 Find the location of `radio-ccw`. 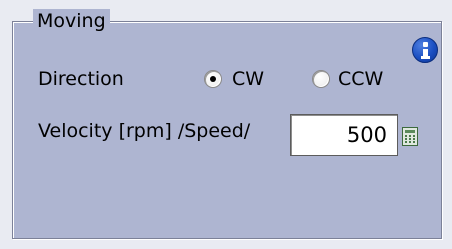

radio-ccw is located at coordinates (321, 79).